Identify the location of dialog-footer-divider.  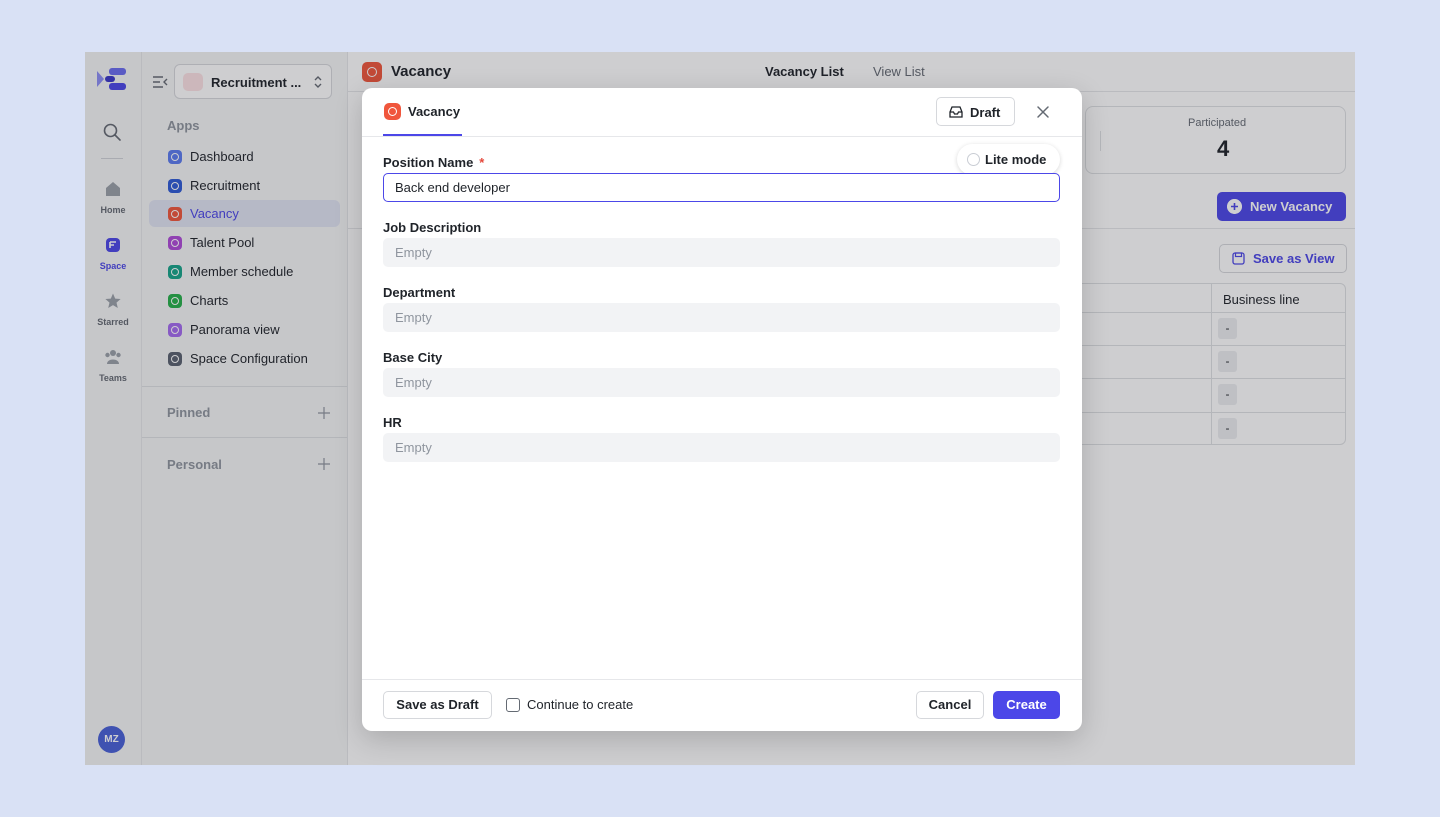
(722, 679).